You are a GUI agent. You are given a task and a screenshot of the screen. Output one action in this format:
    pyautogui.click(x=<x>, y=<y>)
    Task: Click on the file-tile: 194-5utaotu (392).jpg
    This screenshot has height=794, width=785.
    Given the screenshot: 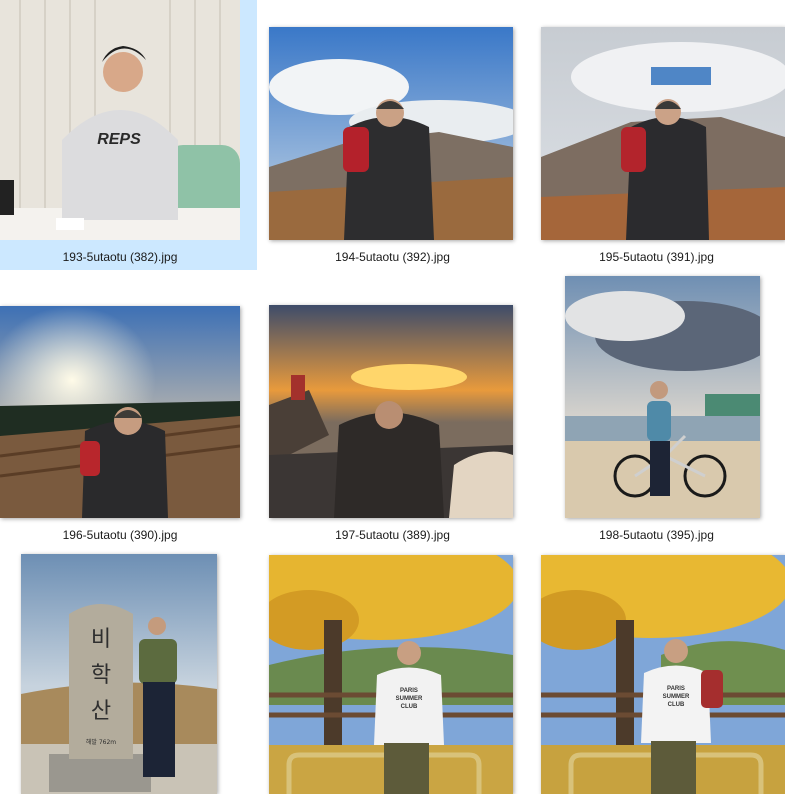 What is the action you would take?
    pyautogui.click(x=392, y=135)
    